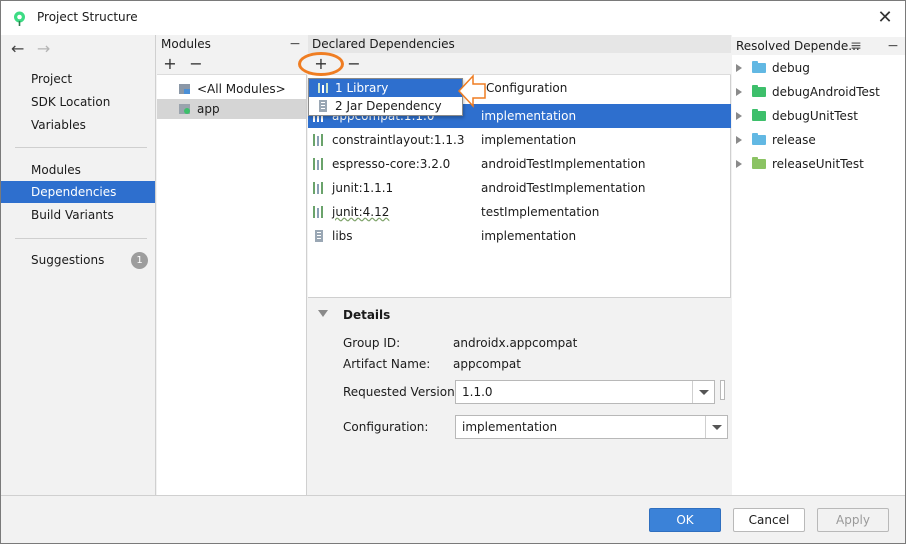 This screenshot has width=906, height=544. Describe the element at coordinates (510, 427) in the screenshot. I see `configuration-value: implementation` at that location.